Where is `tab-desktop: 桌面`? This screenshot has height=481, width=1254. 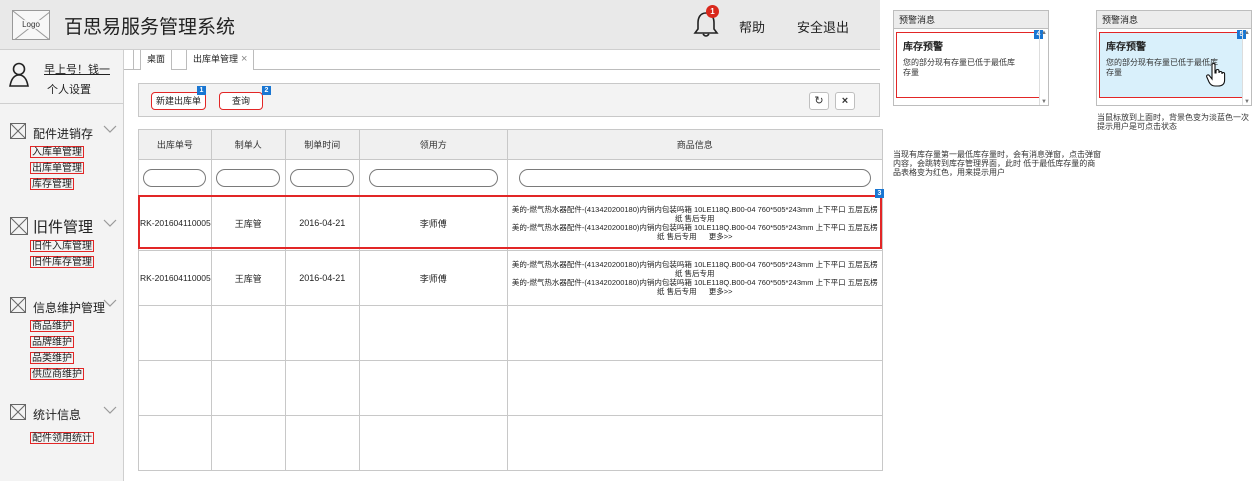 tab-desktop: 桌面 is located at coordinates (156, 60).